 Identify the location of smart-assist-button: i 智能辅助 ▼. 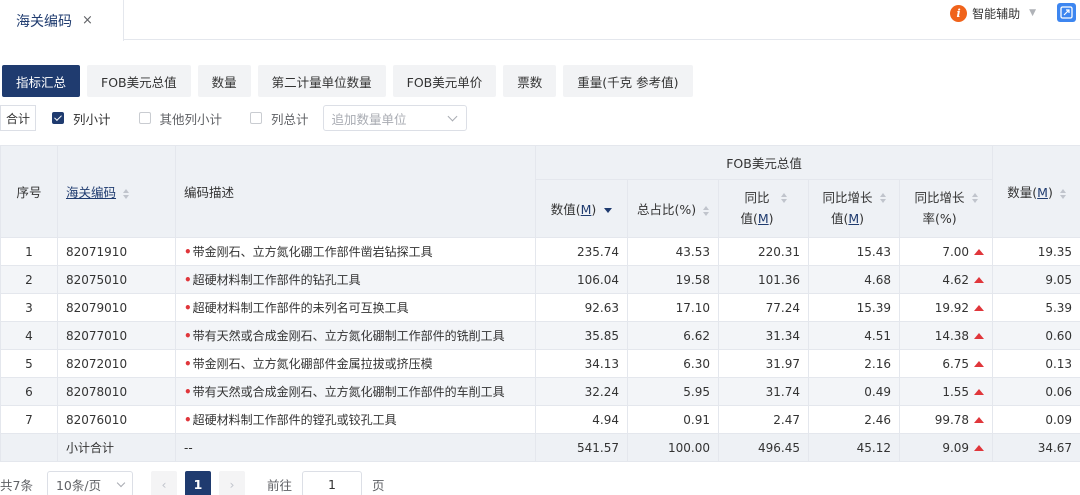
(993, 13).